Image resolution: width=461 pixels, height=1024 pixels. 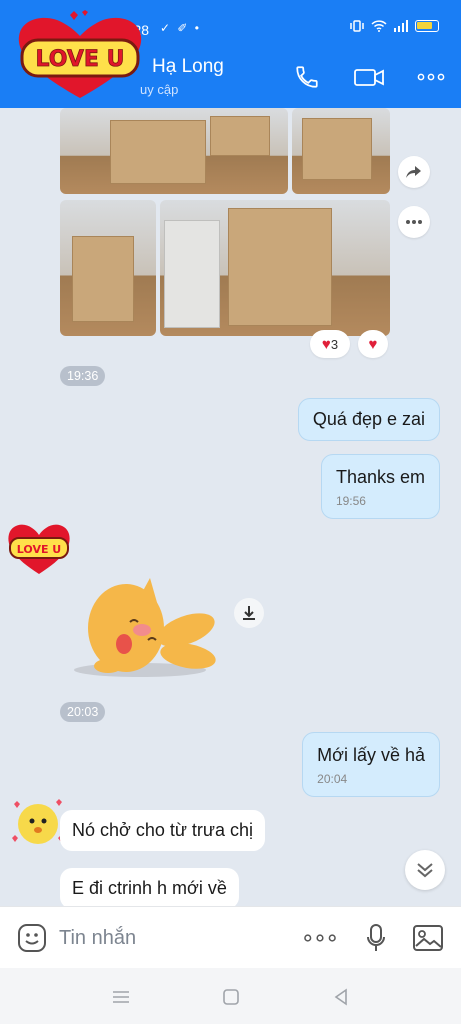 I want to click on message-bubble-me: Thanks em 19:56, so click(x=380, y=486).